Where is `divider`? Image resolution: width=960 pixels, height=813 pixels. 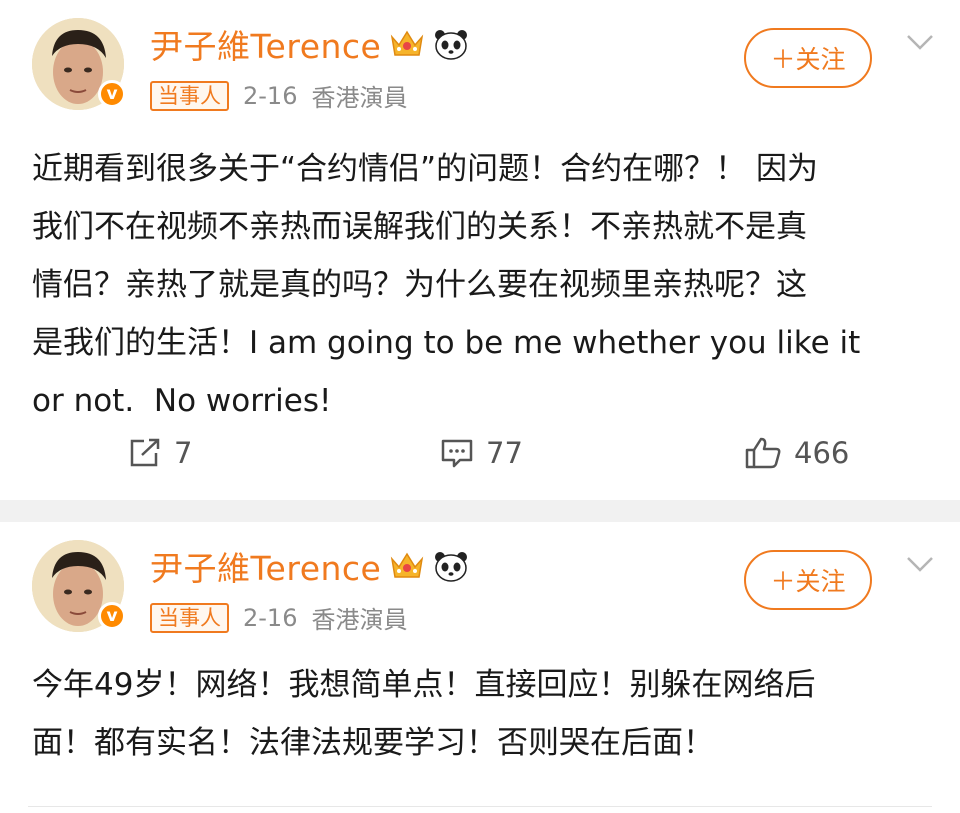
divider is located at coordinates (480, 806).